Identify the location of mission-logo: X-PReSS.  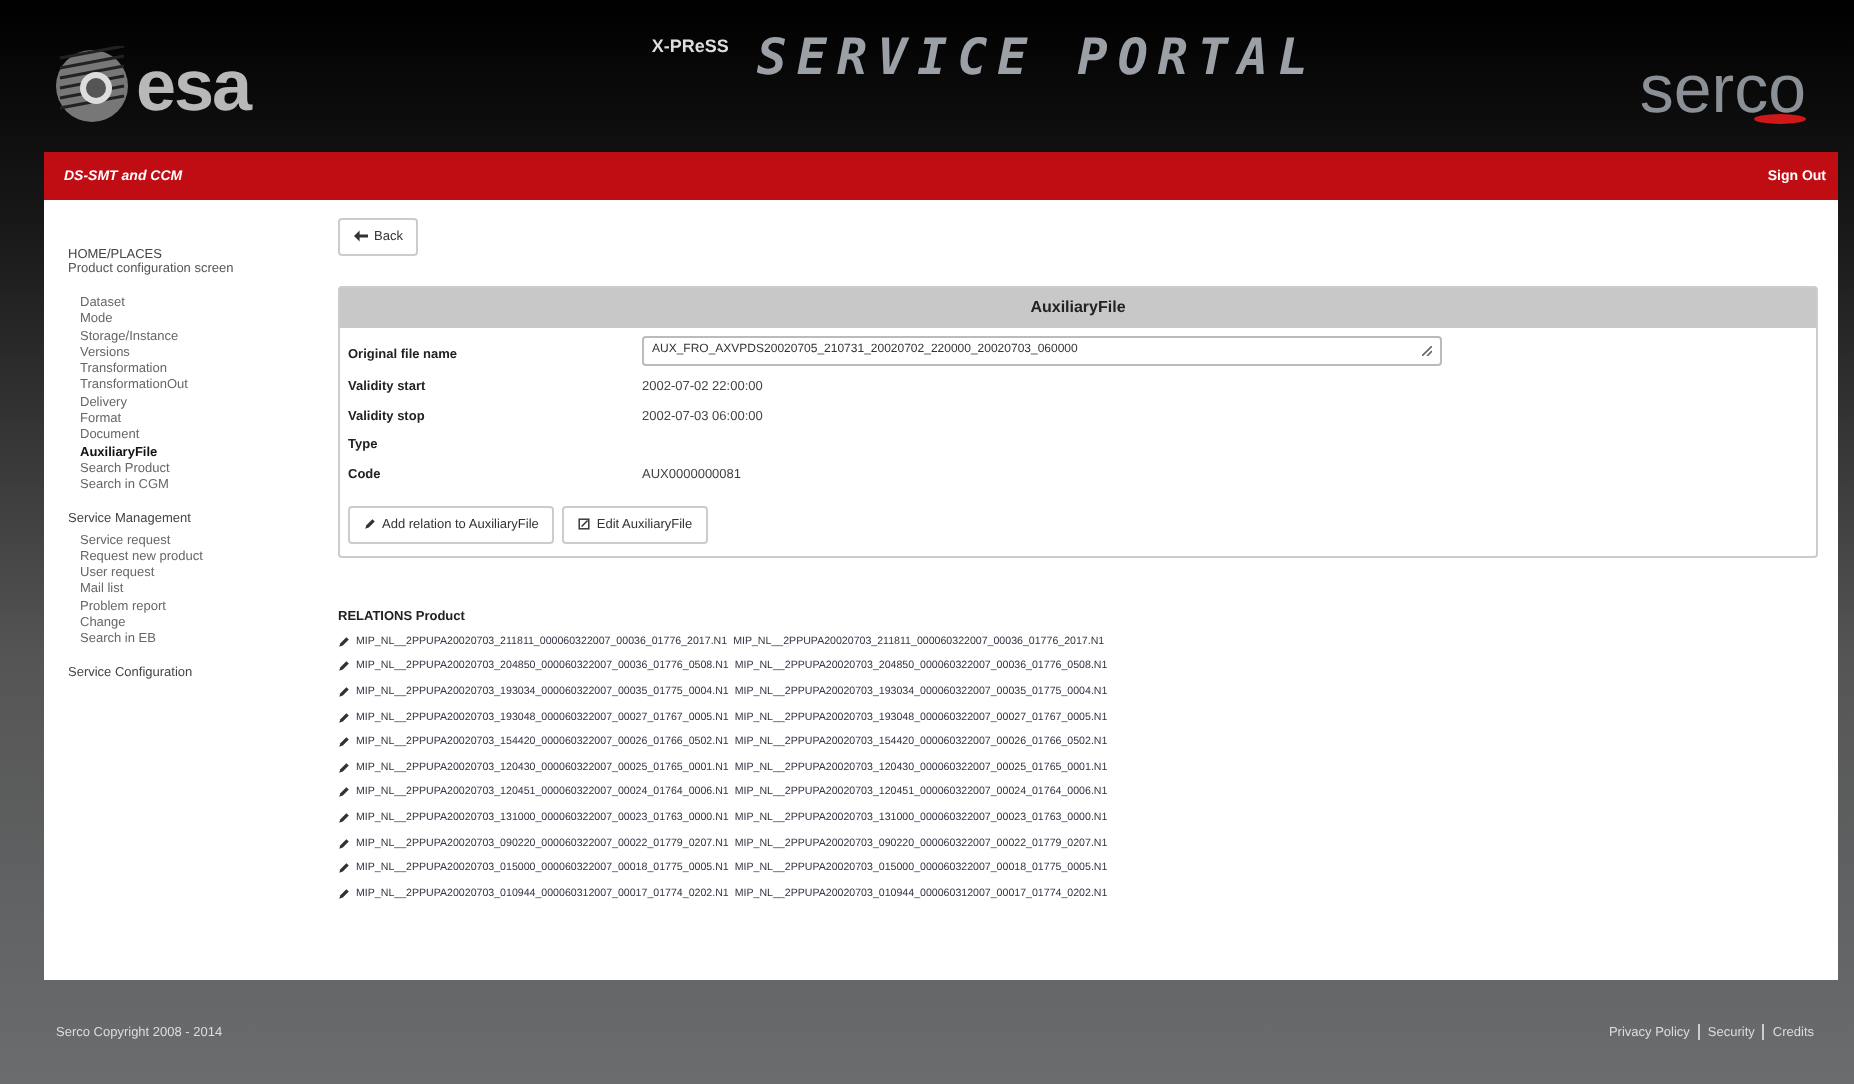
(690, 46).